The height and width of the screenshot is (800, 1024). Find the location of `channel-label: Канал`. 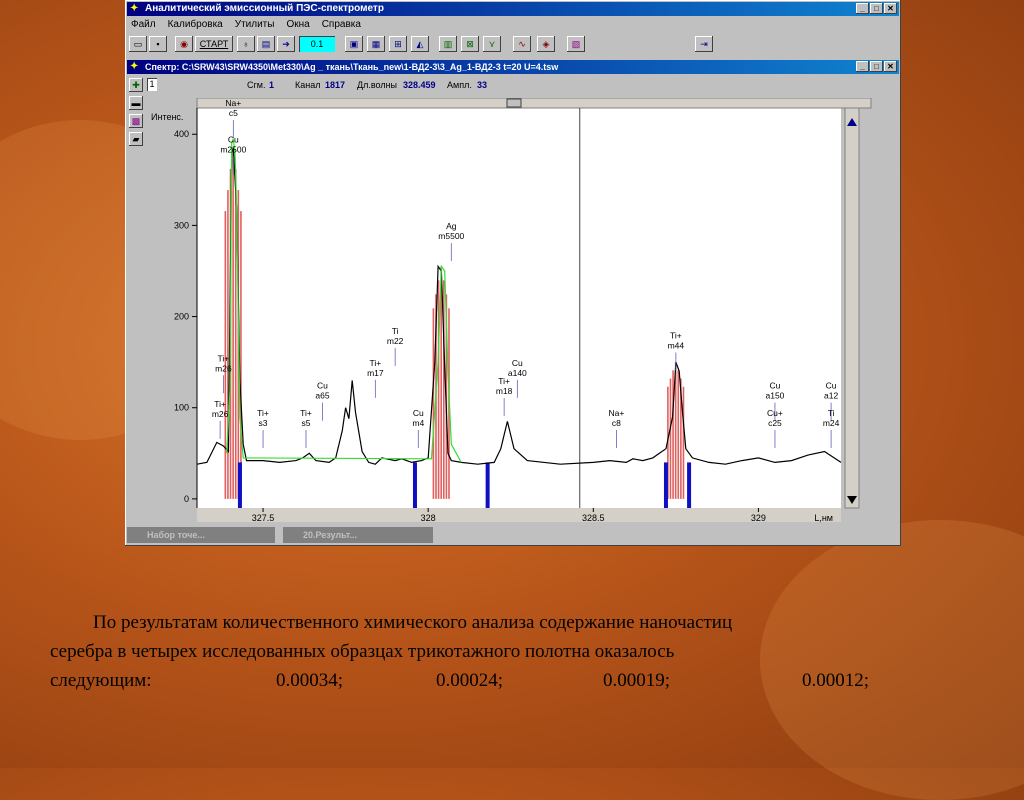

channel-label: Канал is located at coordinates (308, 85).